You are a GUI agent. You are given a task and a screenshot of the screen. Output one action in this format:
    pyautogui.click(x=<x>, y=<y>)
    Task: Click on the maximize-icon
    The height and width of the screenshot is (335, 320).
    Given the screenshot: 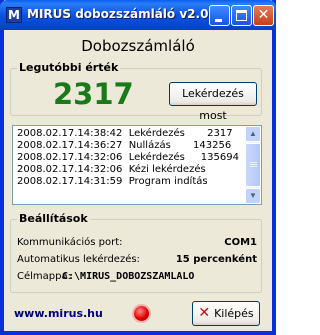 What is the action you would take?
    pyautogui.click(x=241, y=15)
    